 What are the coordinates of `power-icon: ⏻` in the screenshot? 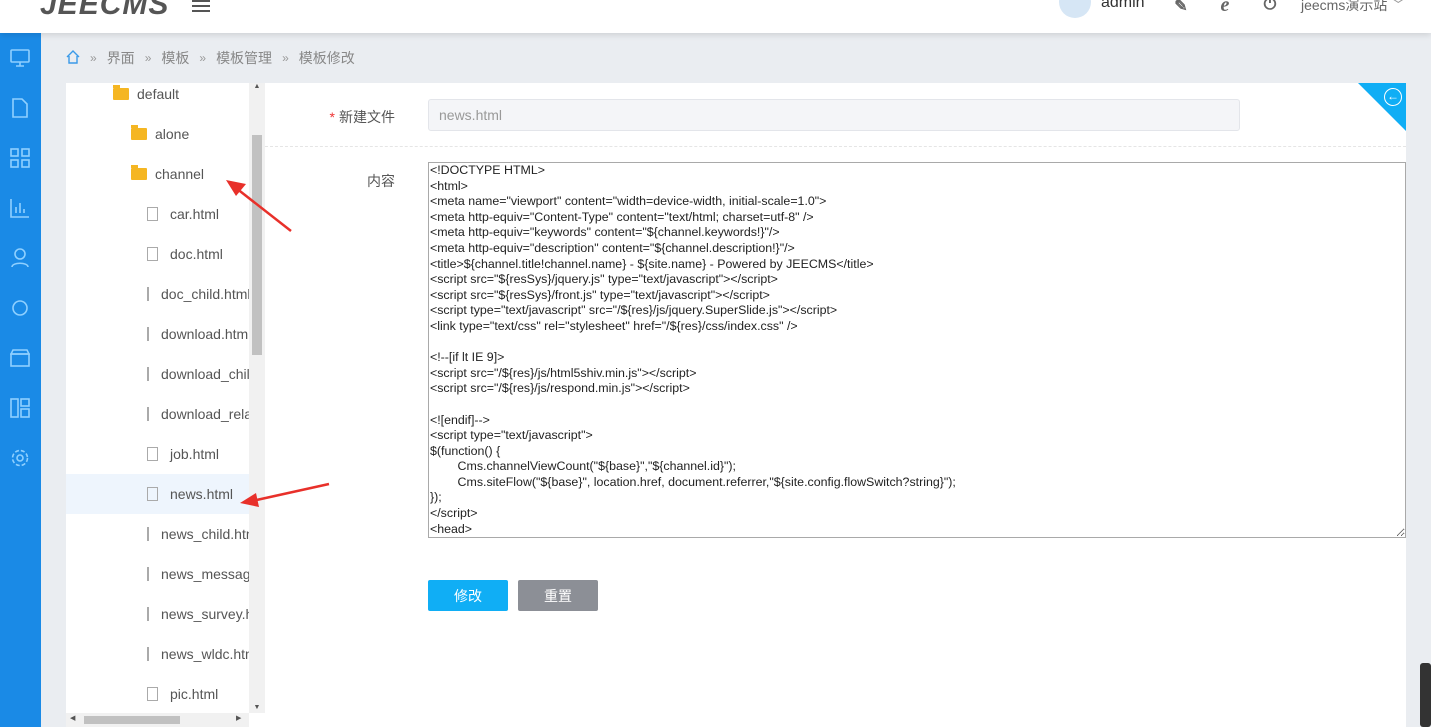 It's located at (1270, 6).